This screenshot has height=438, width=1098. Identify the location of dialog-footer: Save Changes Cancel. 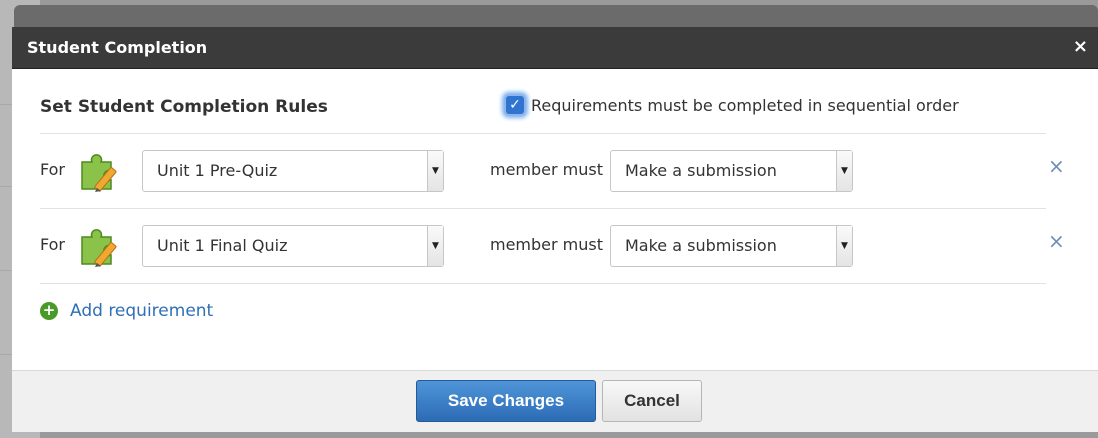
(555, 401).